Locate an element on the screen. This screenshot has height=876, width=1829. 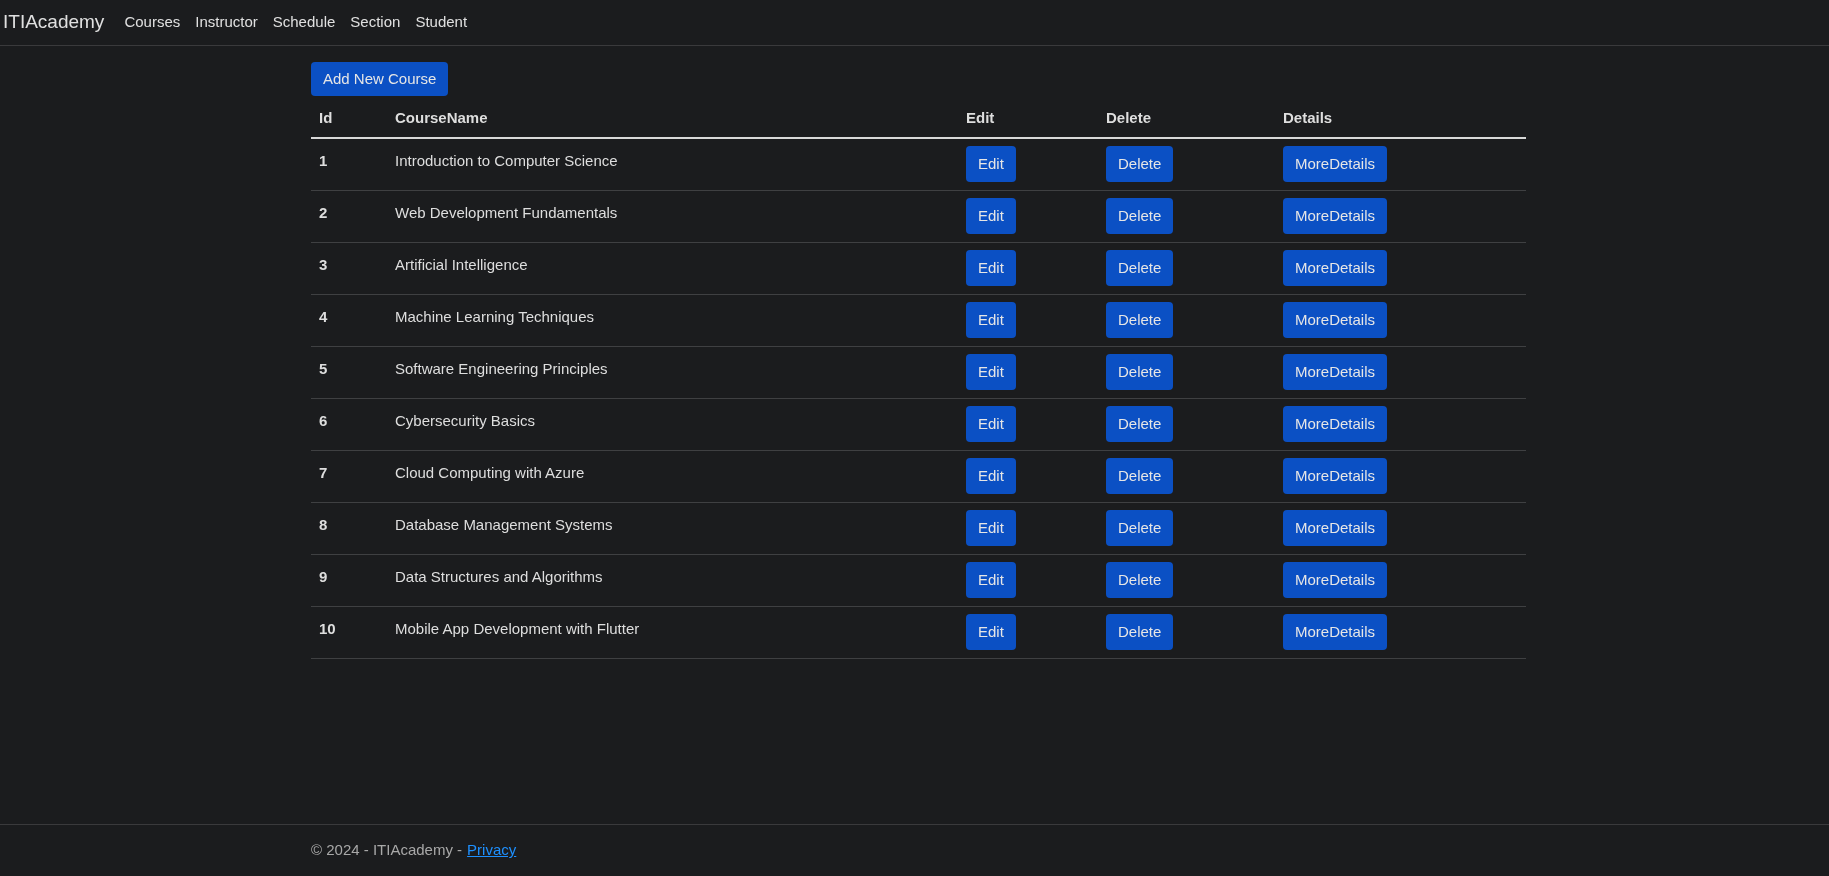
table-cell: 10 is located at coordinates (327, 628).